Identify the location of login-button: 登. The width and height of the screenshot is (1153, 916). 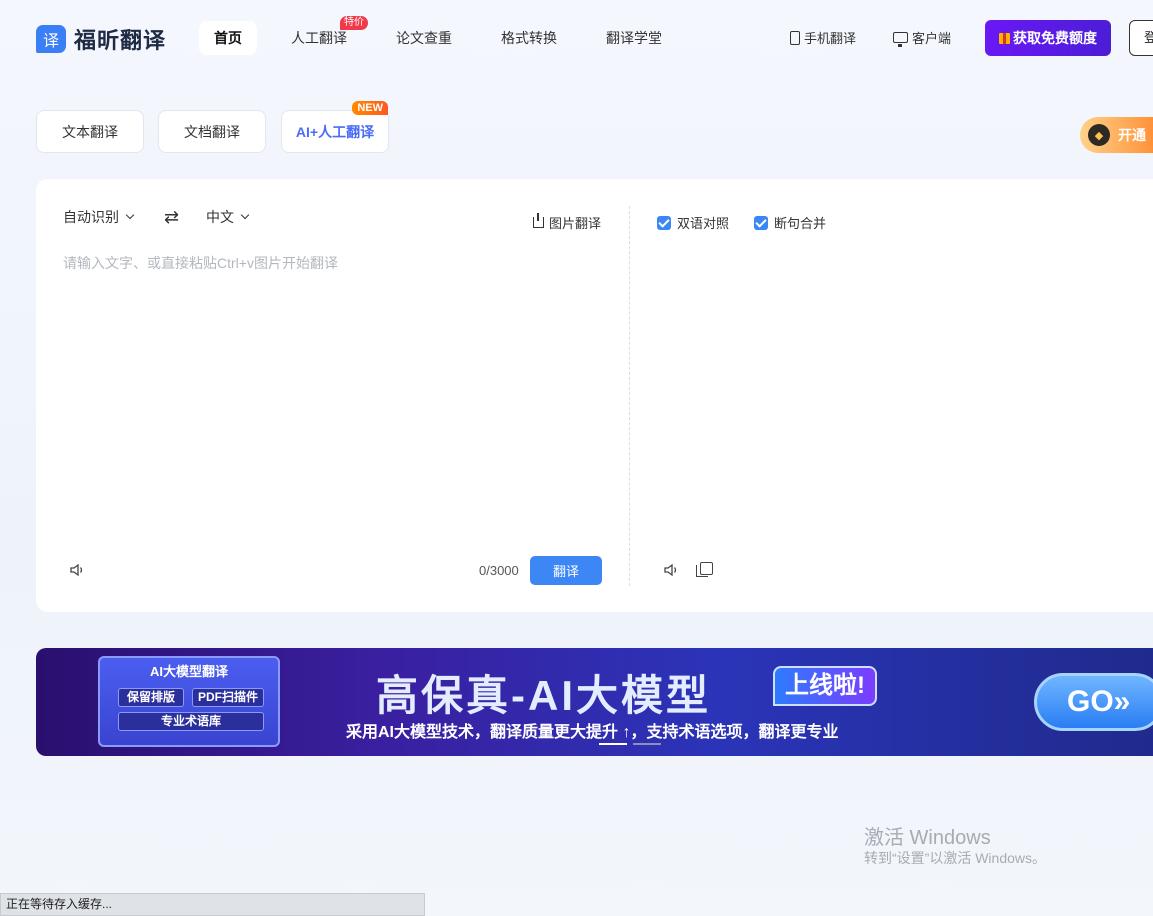
(1141, 38).